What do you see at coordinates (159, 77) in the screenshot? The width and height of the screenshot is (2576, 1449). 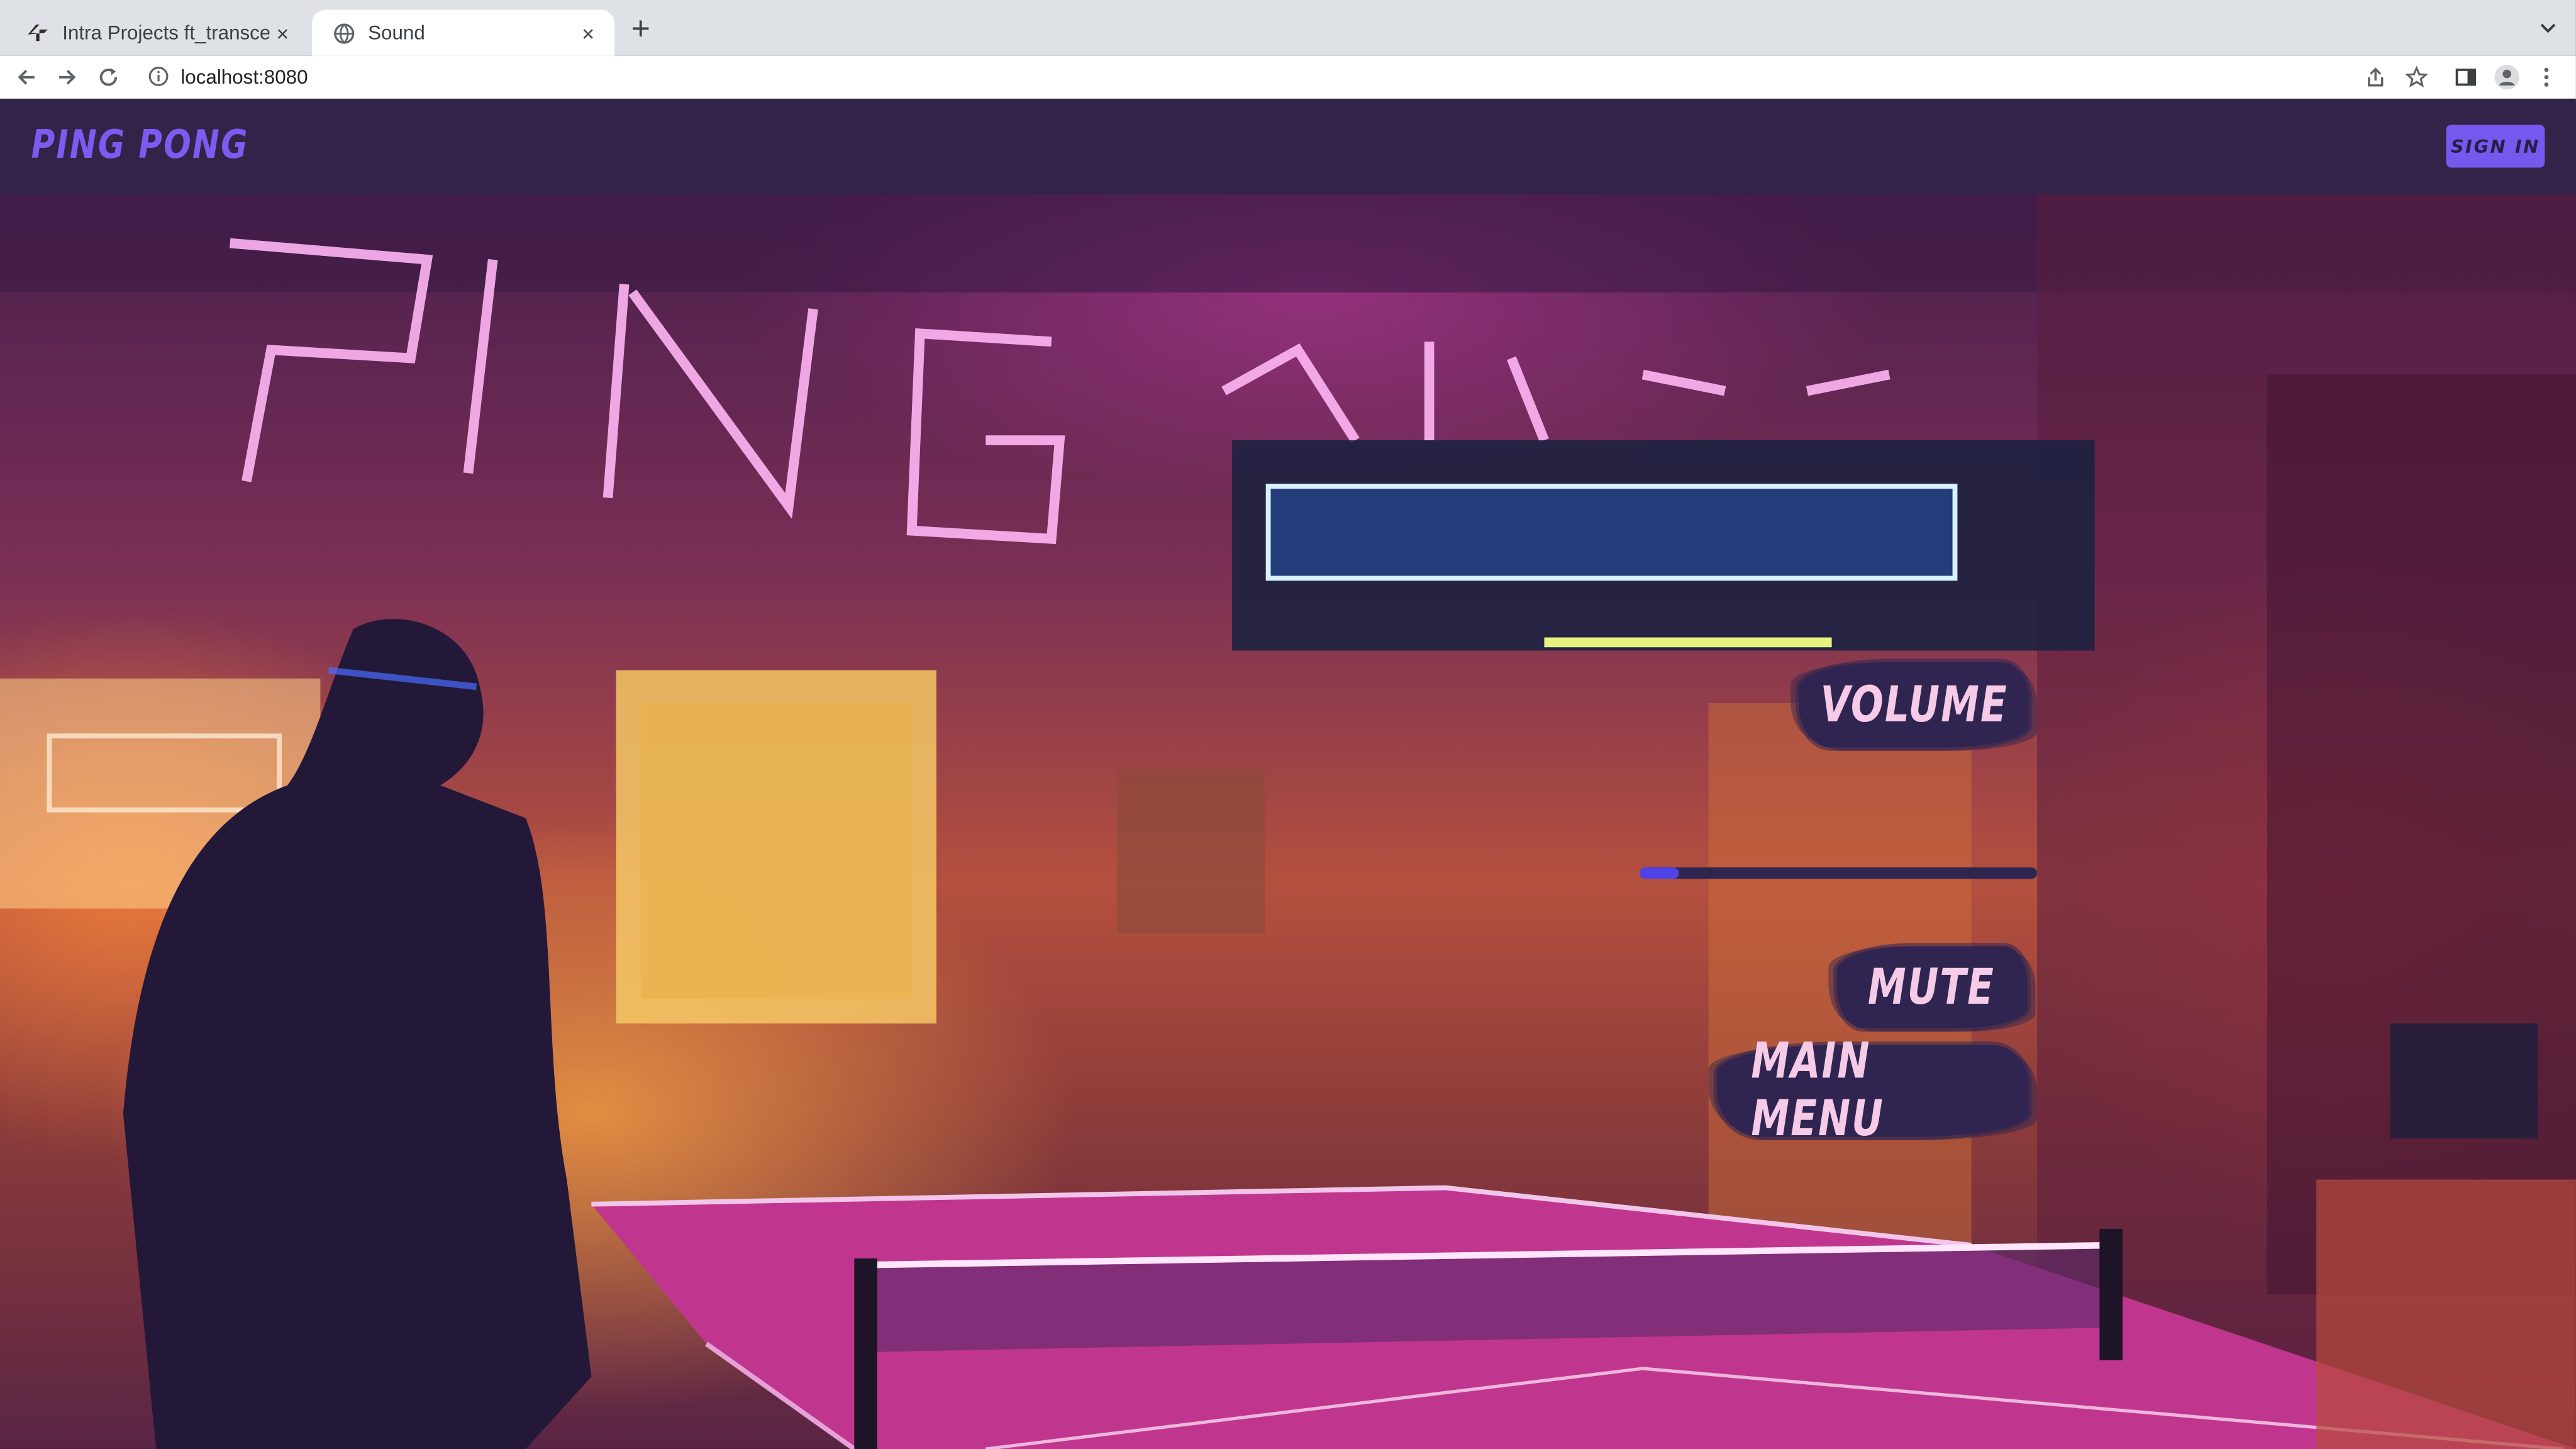 I see `site-info-icon` at bounding box center [159, 77].